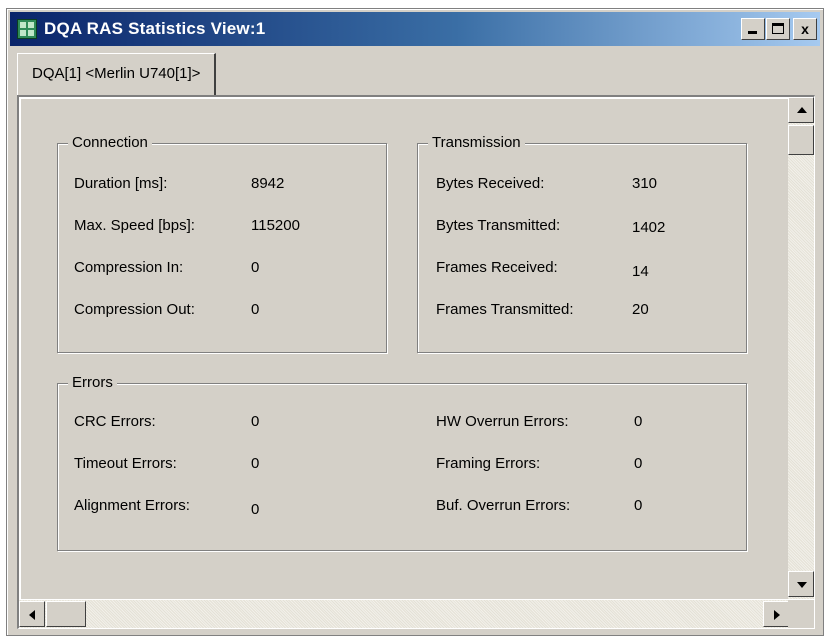  What do you see at coordinates (640, 271) in the screenshot?
I see `frames-received-value: 14` at bounding box center [640, 271].